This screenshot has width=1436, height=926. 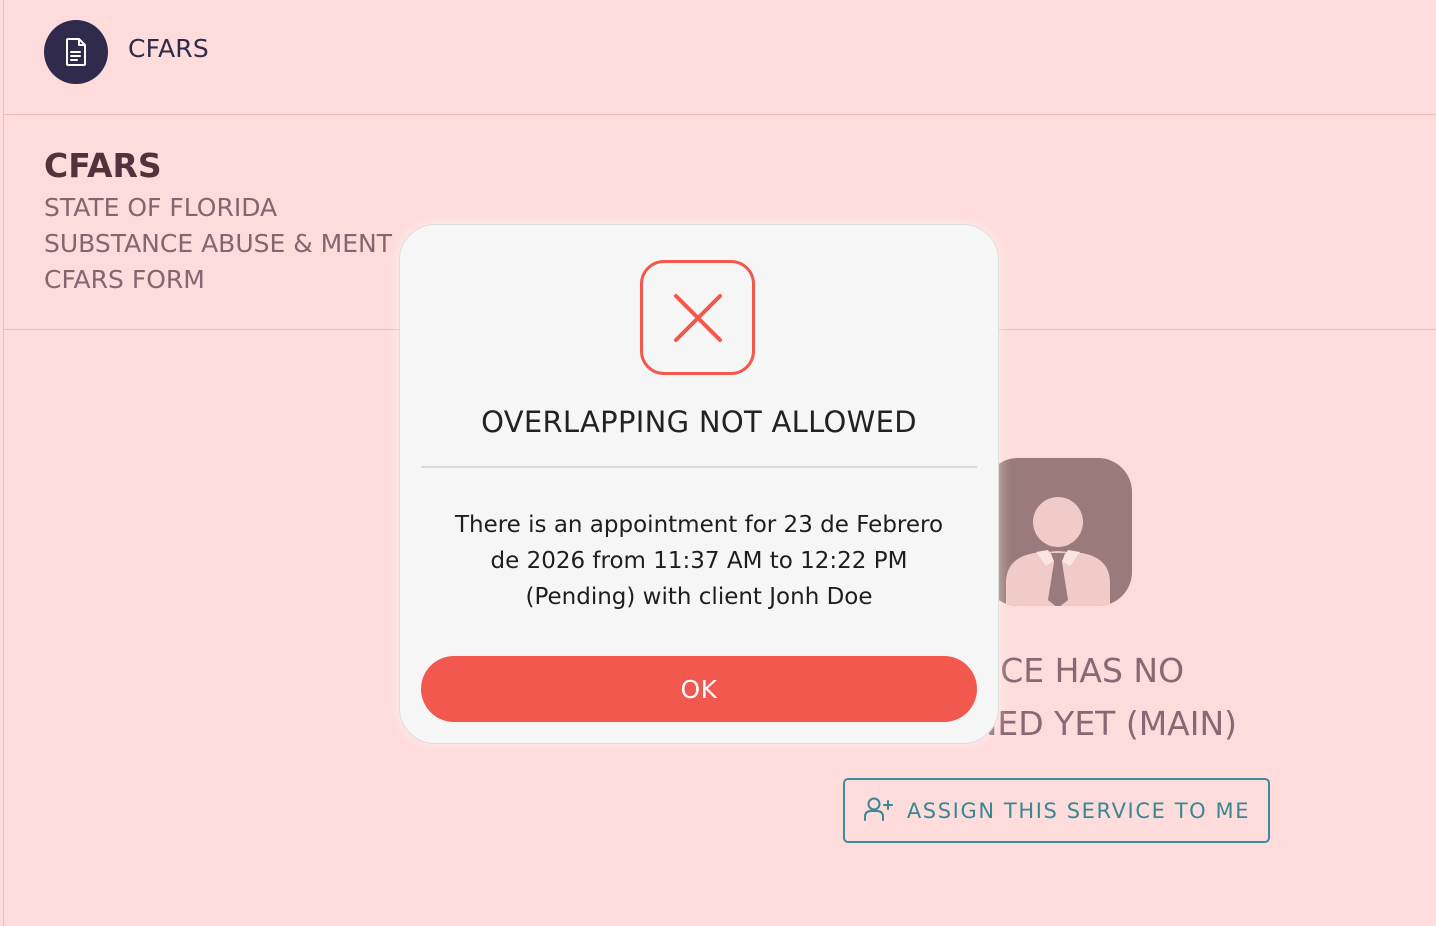 What do you see at coordinates (76, 52) in the screenshot?
I see `document-icon` at bounding box center [76, 52].